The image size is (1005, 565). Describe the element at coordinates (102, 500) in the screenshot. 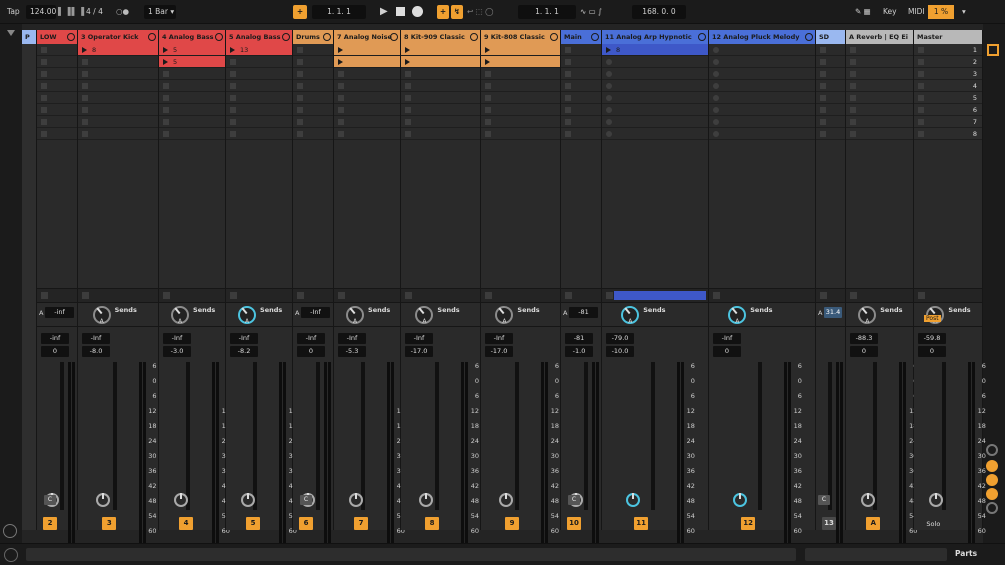

I see `pan-knob` at that location.